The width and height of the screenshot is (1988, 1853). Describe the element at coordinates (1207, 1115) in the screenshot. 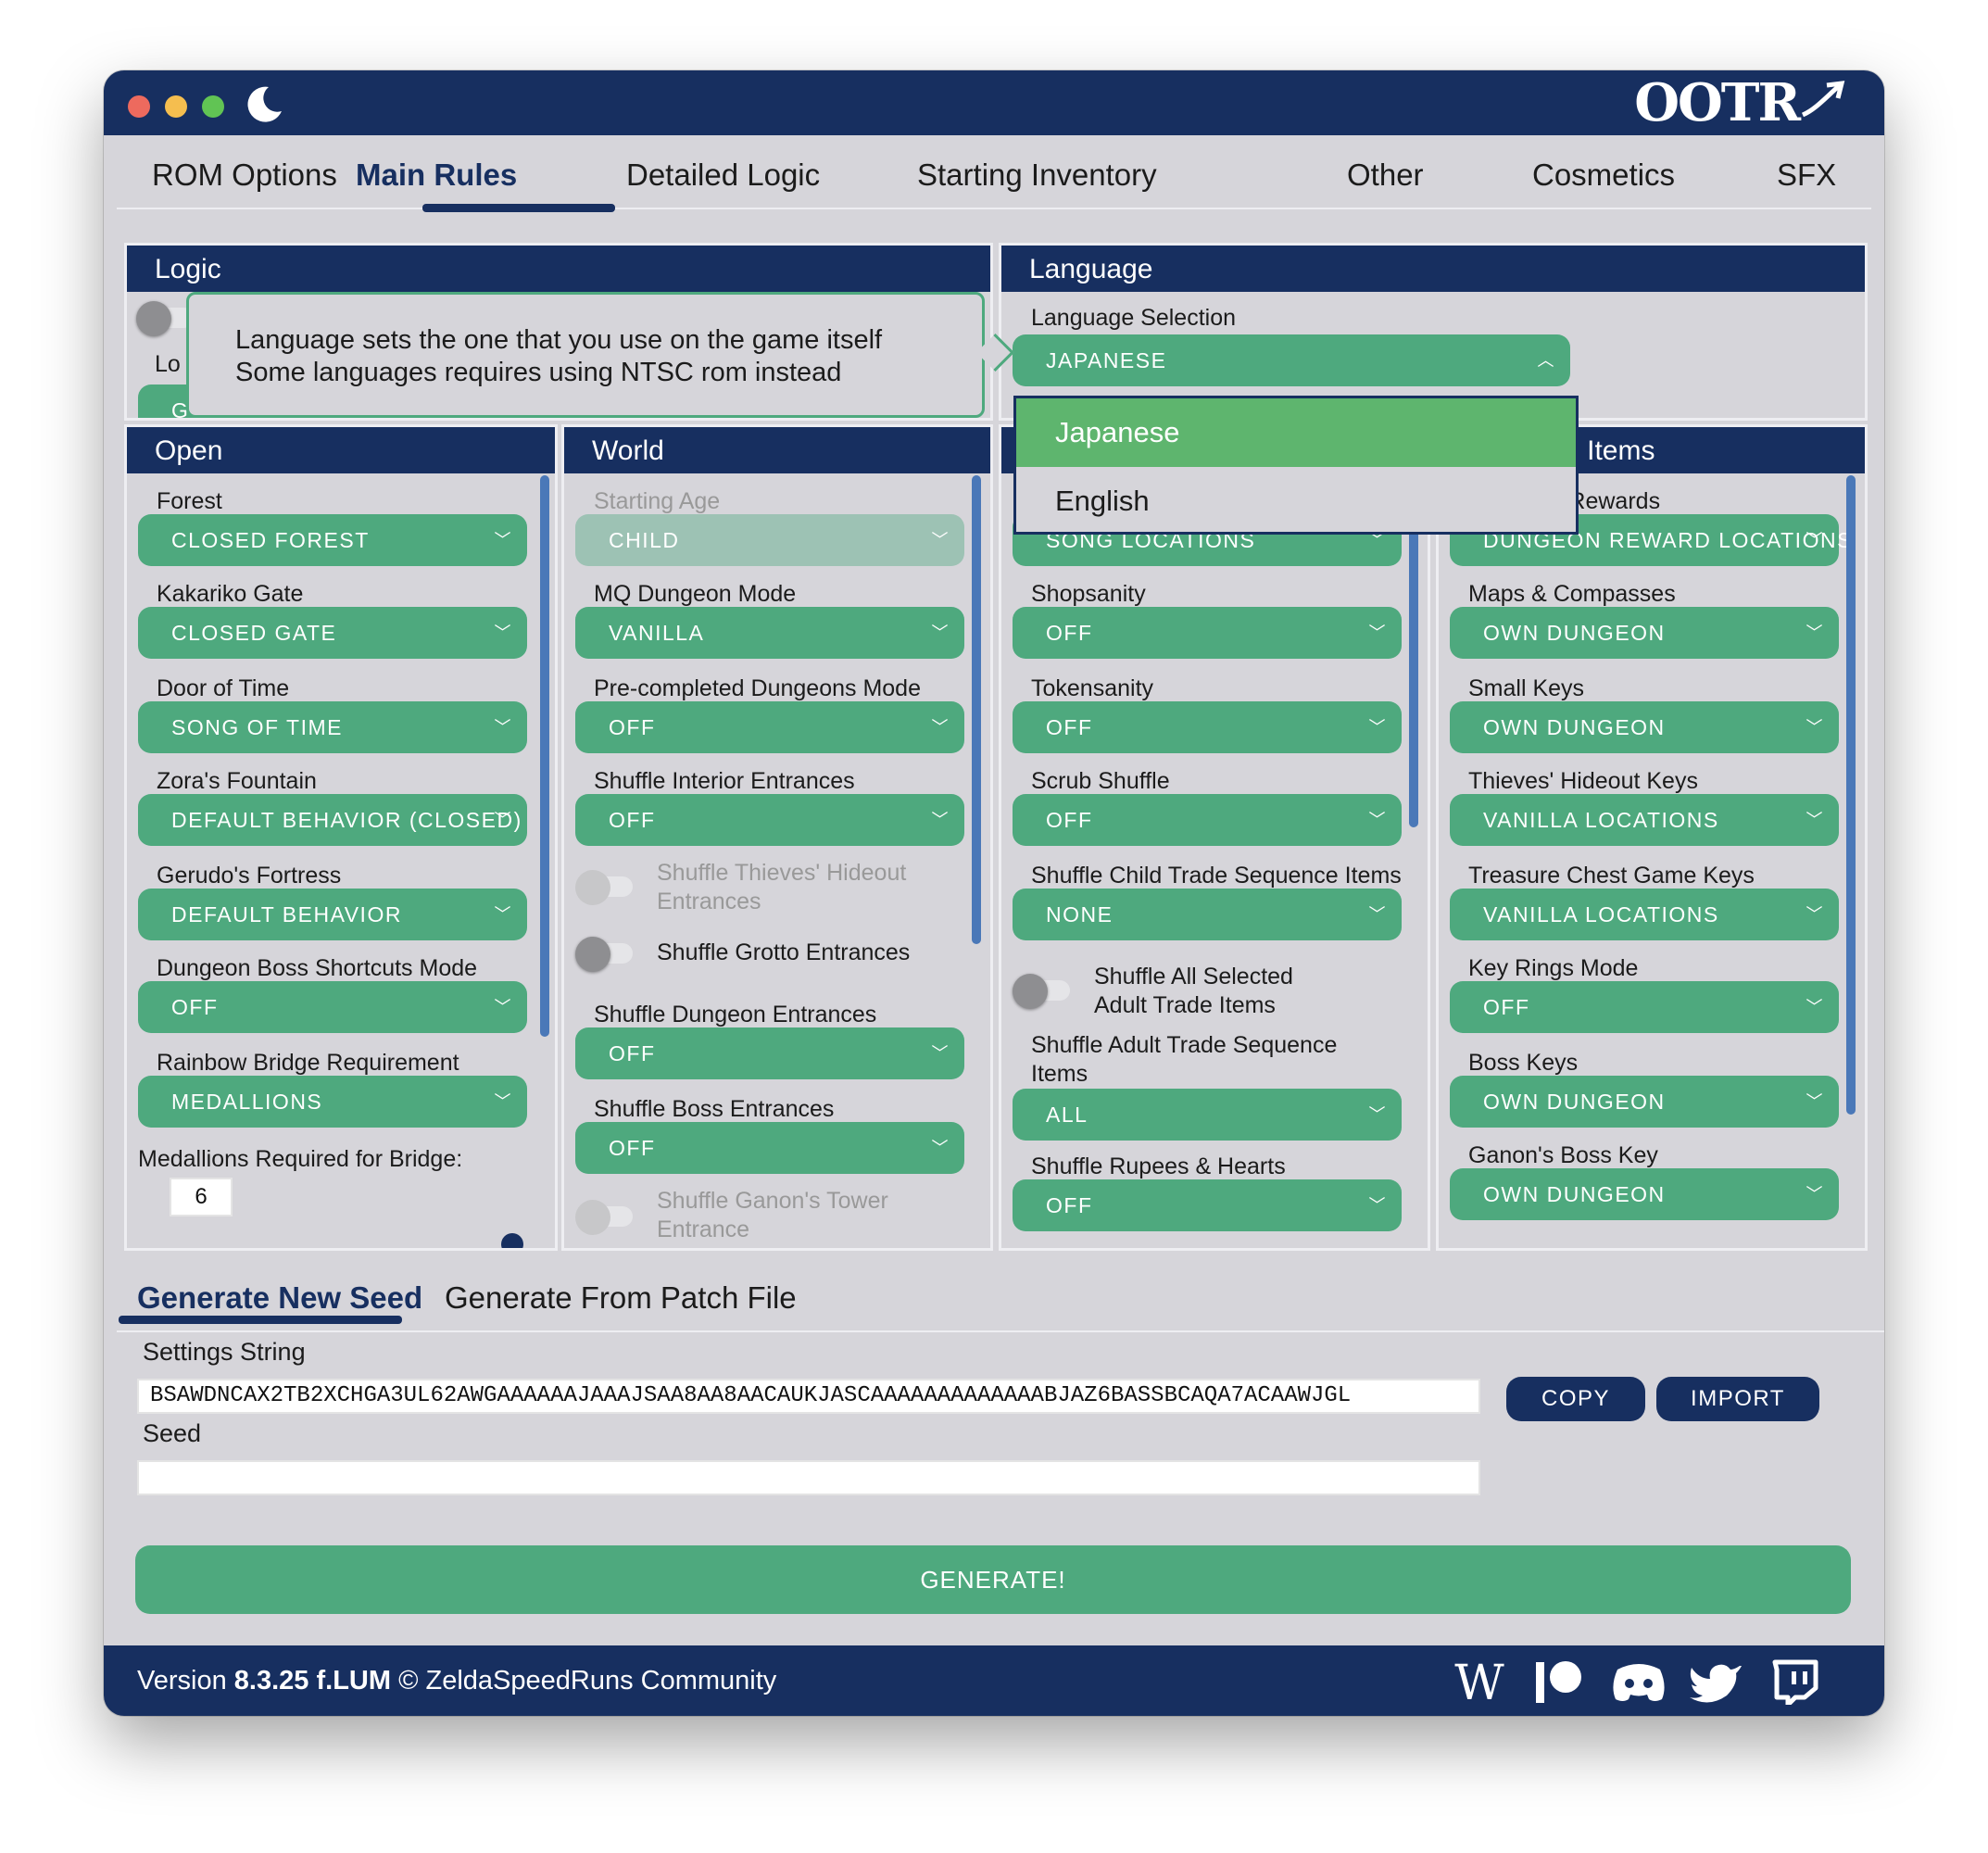

I see `adult-trade-sequence-select: ALL ﹀` at that location.